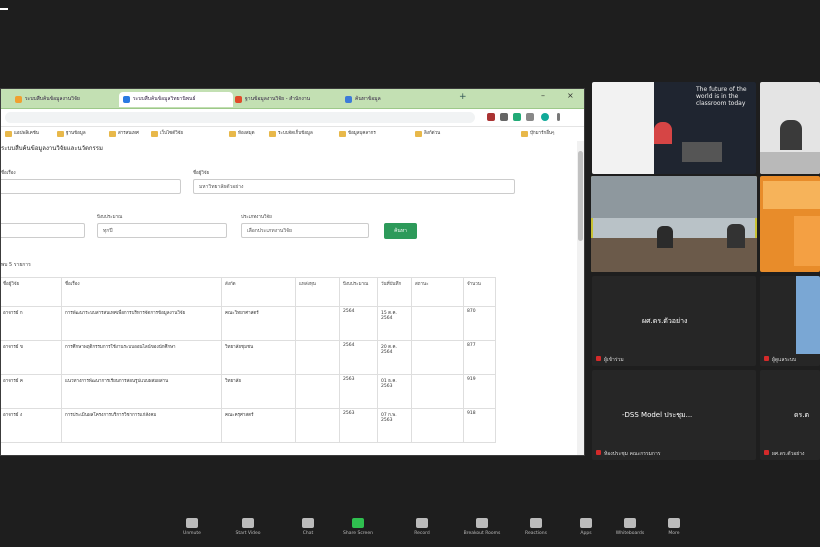 Image resolution: width=820 pixels, height=547 pixels. Describe the element at coordinates (162, 230) in the screenshot. I see `year-field: ทุกปี` at that location.